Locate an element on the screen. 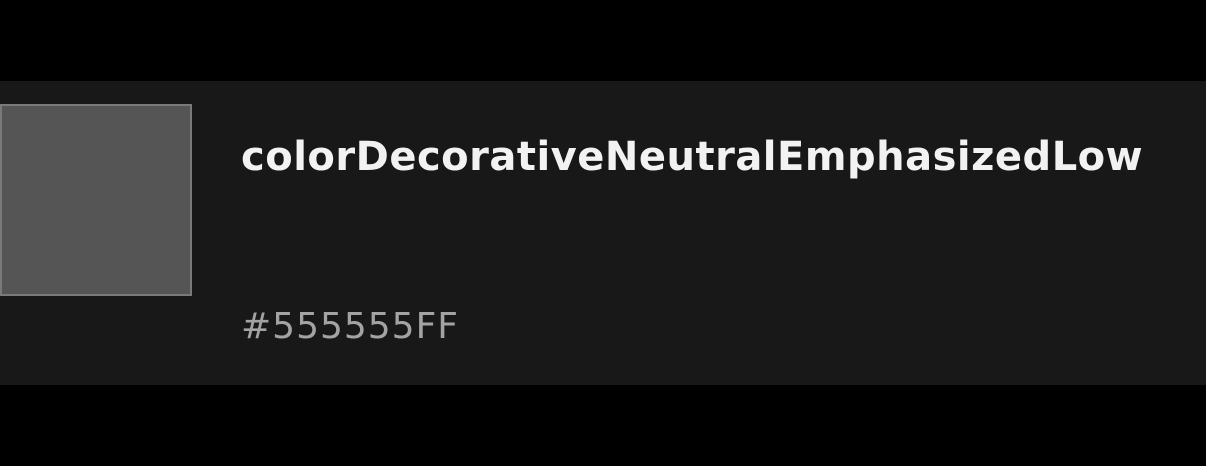 This screenshot has height=466, width=1206. token-name: colorDecorativeNeutralEmphasizedLow is located at coordinates (692, 157).